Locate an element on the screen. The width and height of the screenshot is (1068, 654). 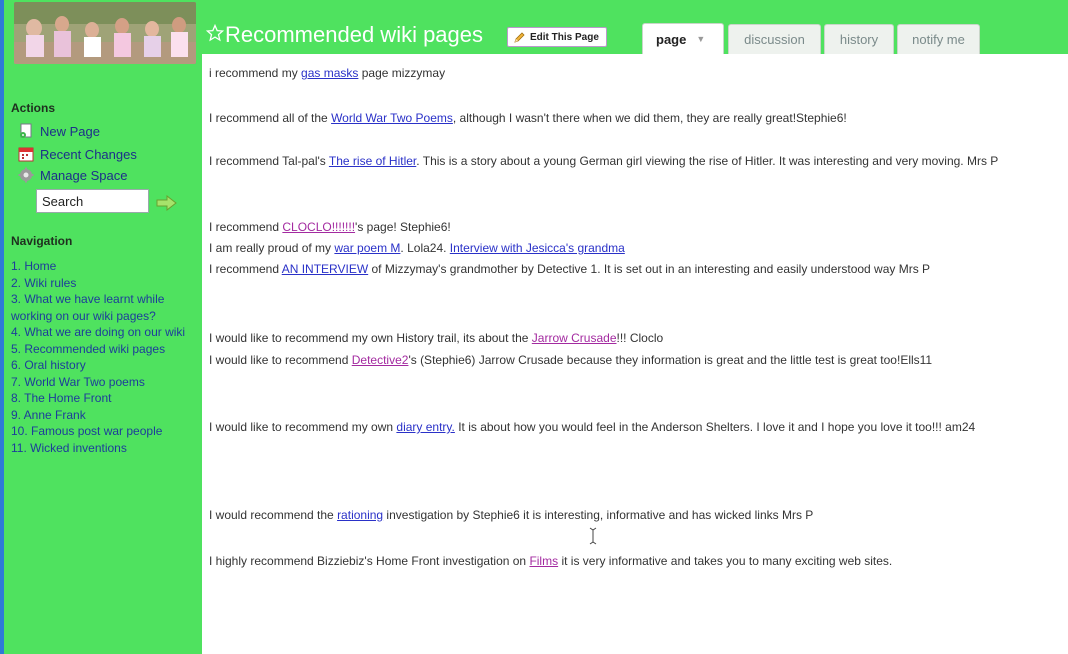
gas-masks-link: gas masks is located at coordinates (329, 73).